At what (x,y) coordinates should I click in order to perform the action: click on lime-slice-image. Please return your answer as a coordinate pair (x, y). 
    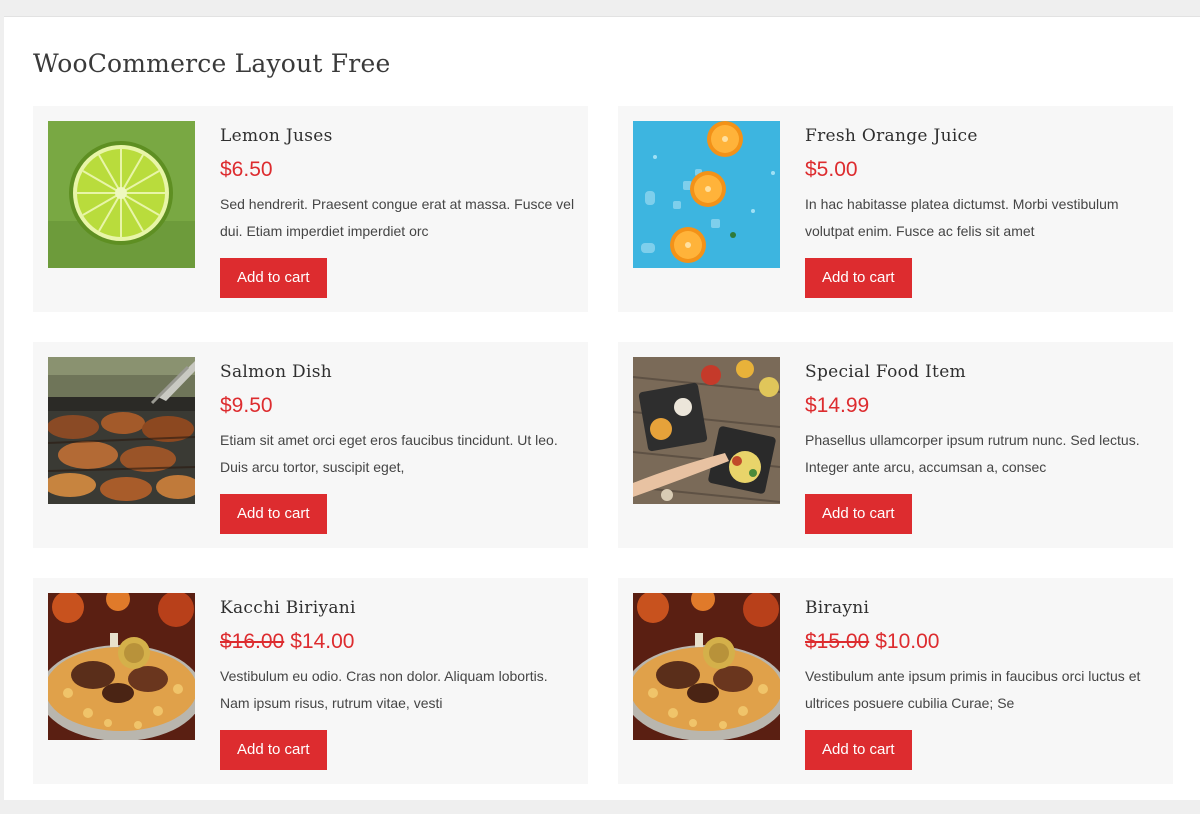
    Looking at the image, I should click on (121, 194).